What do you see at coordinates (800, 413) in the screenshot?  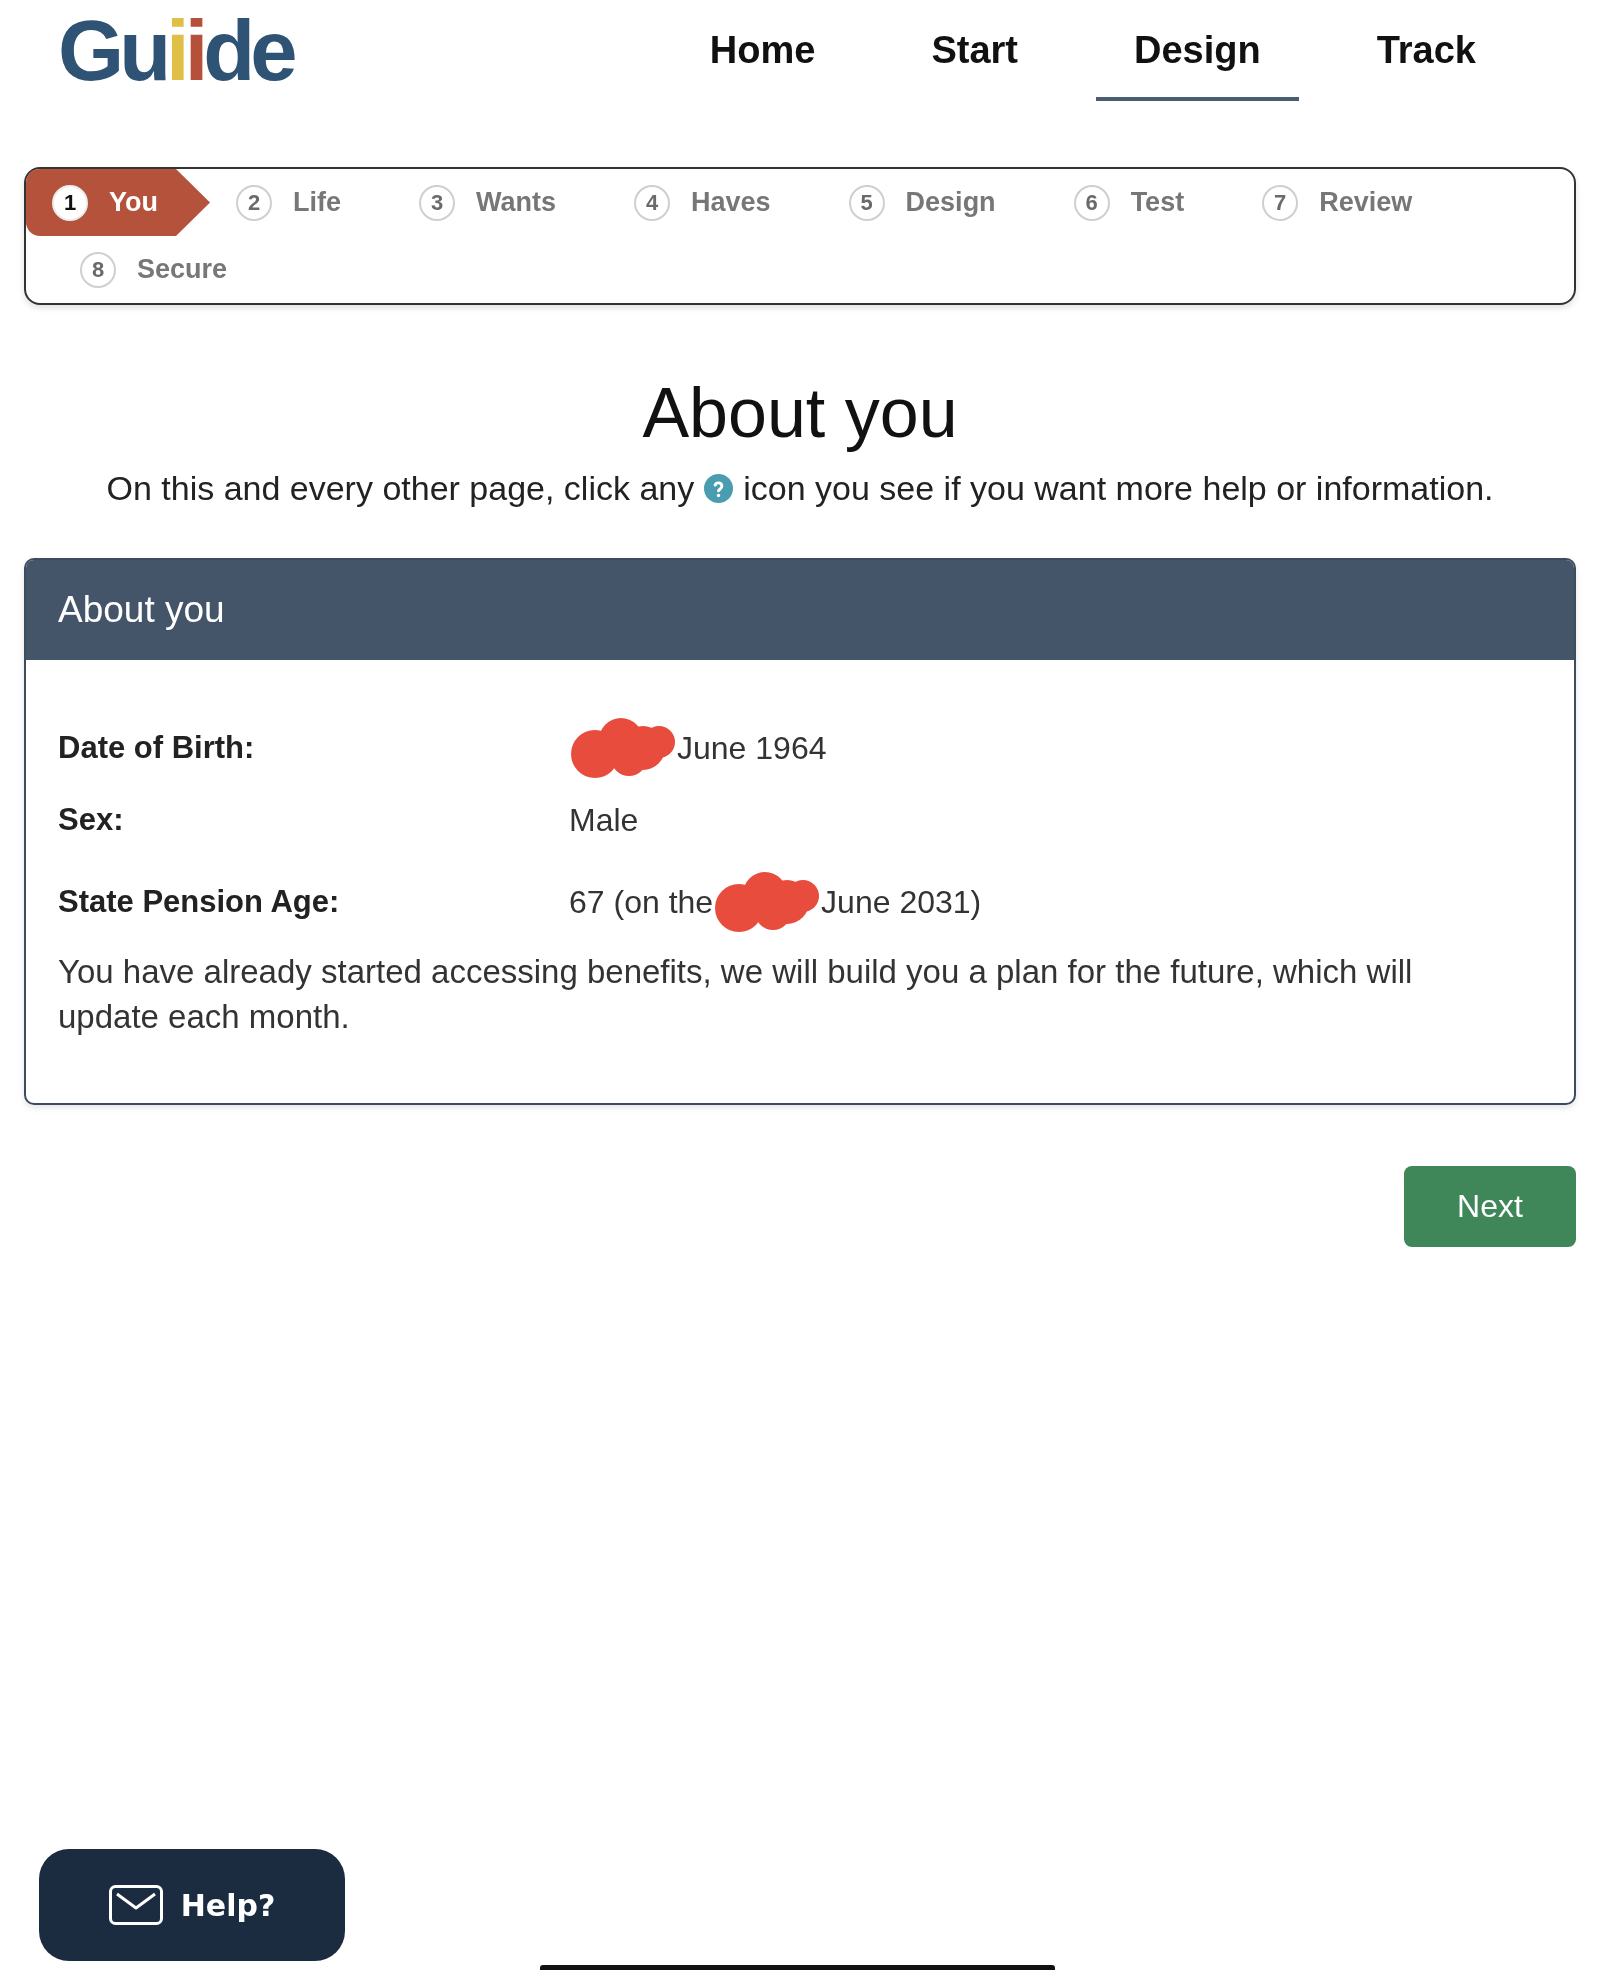 I see `page-title: About you` at bounding box center [800, 413].